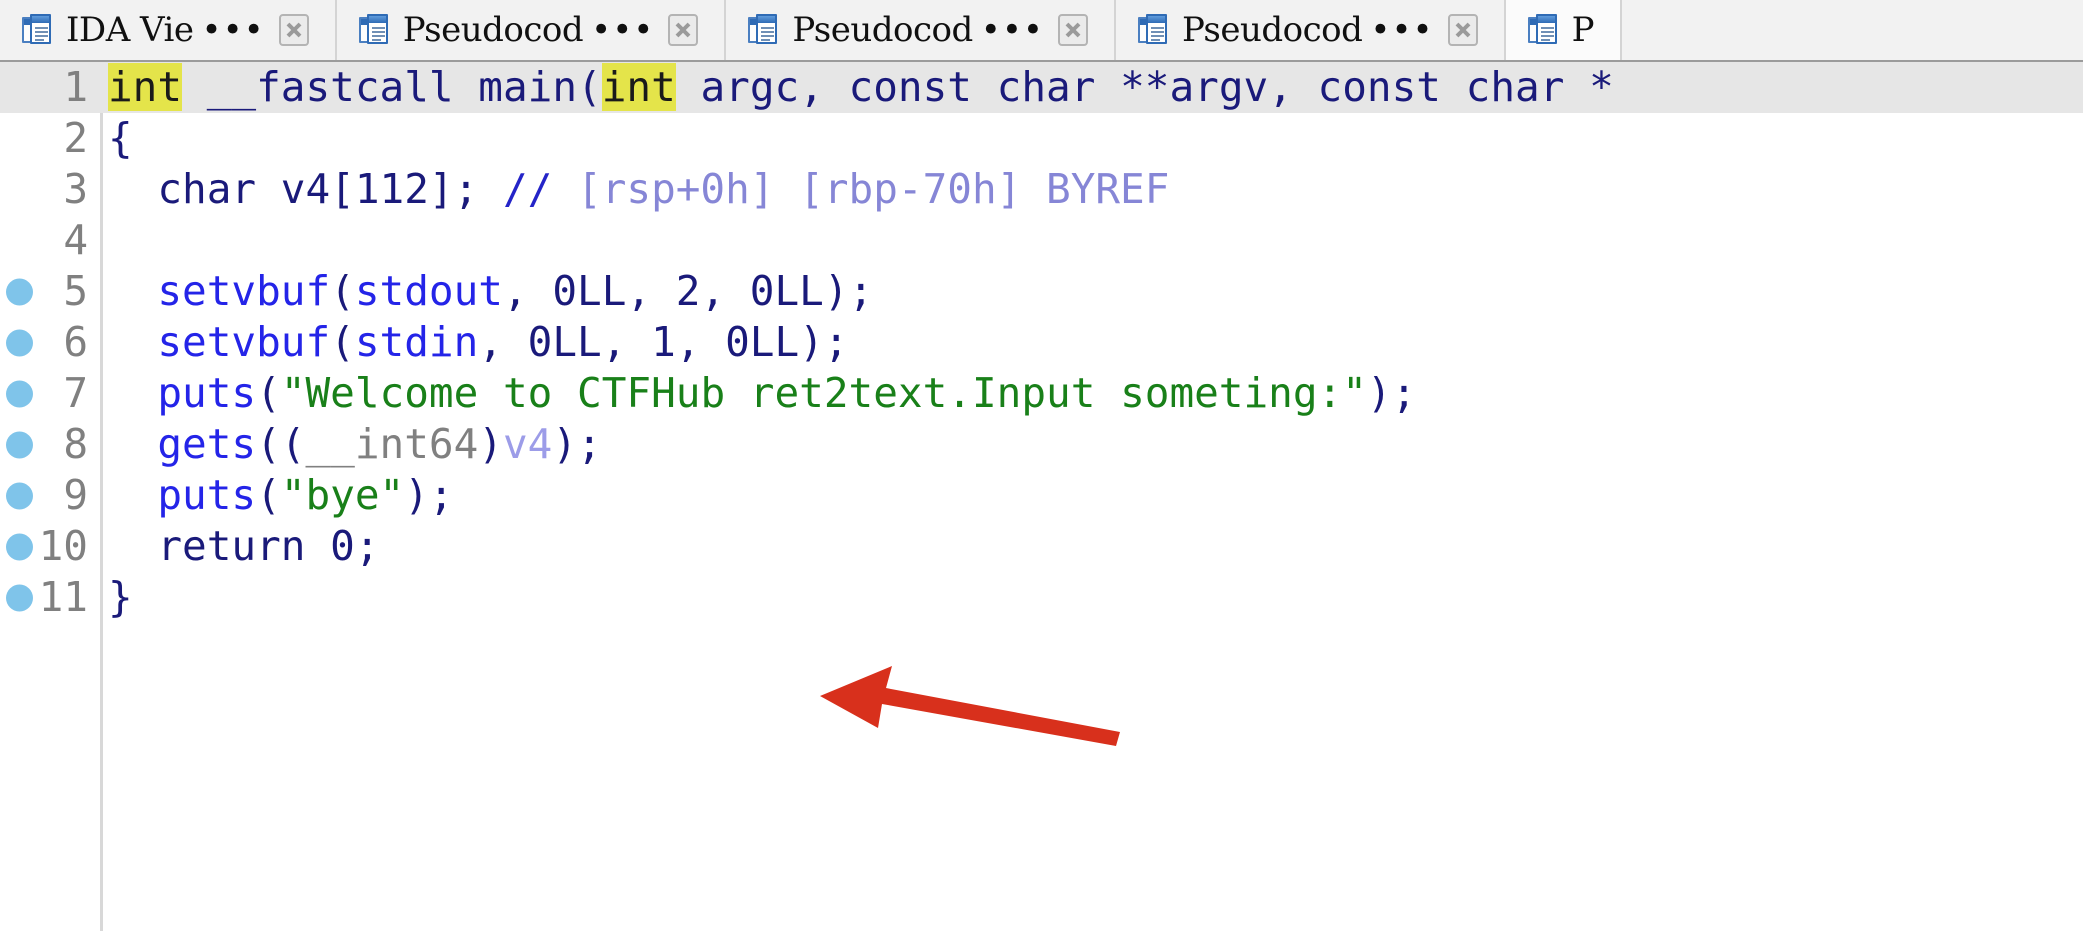 This screenshot has height=931, width=2083. I want to click on code-line-11: 11 }, so click(1041, 597).